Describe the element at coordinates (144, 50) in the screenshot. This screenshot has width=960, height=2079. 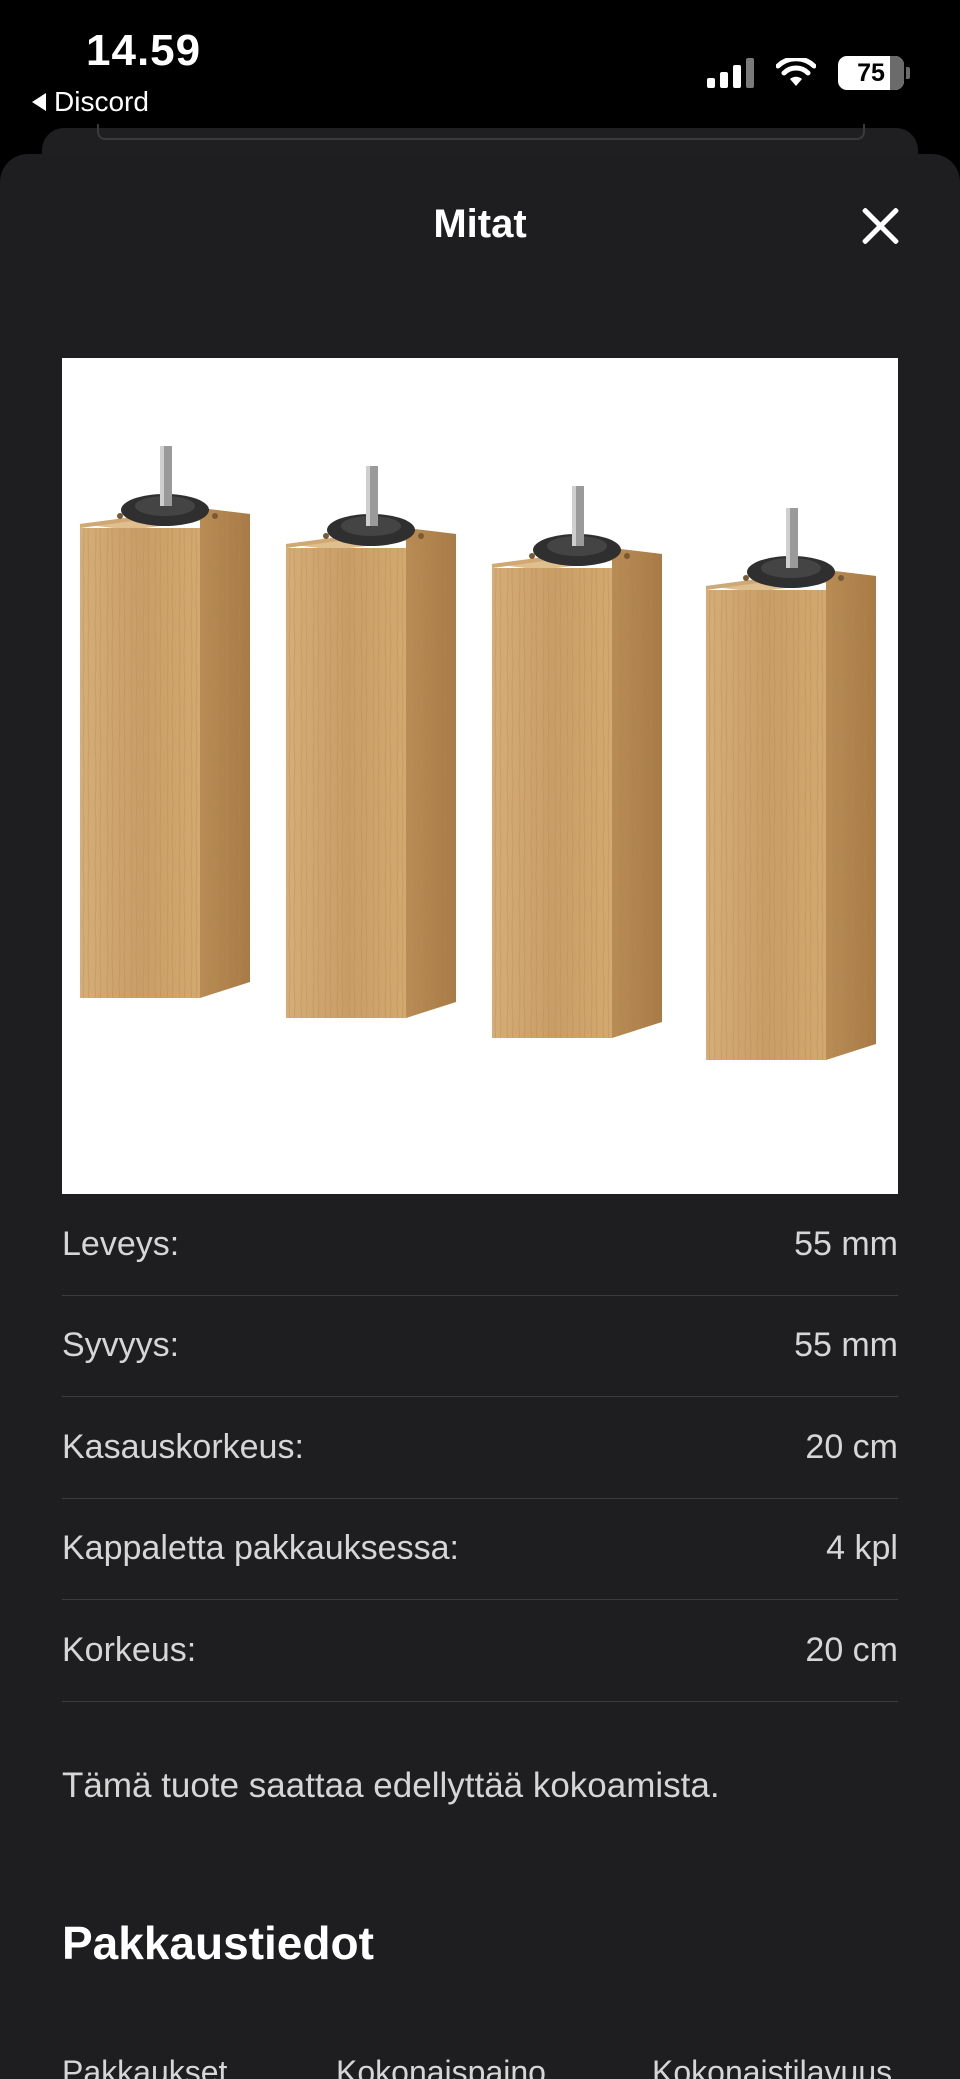
I see `status-time: 14.59` at that location.